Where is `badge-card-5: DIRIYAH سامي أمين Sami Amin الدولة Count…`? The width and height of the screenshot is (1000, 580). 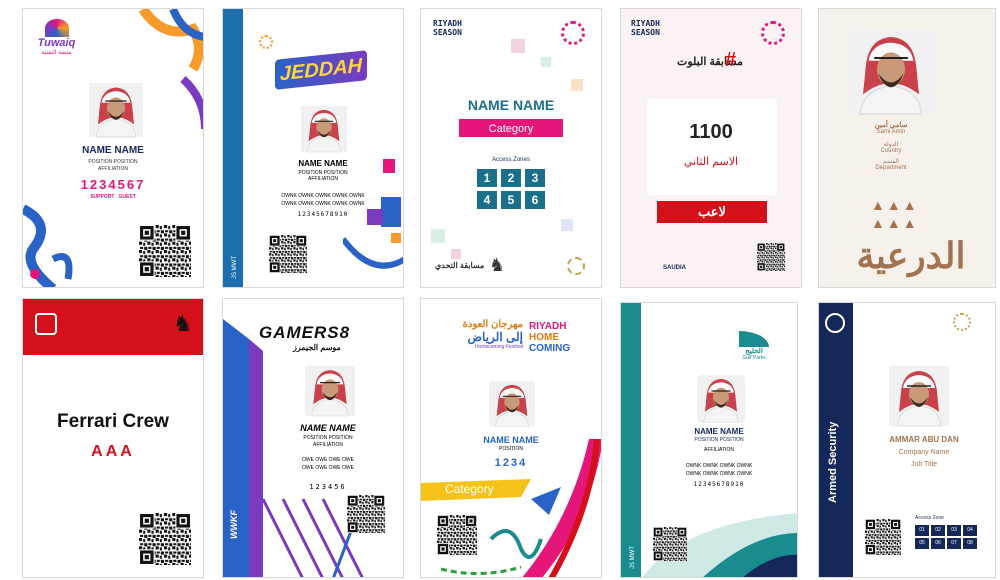 badge-card-5: DIRIYAH سامي أمين Sami Amin الدولة Count… is located at coordinates (907, 148).